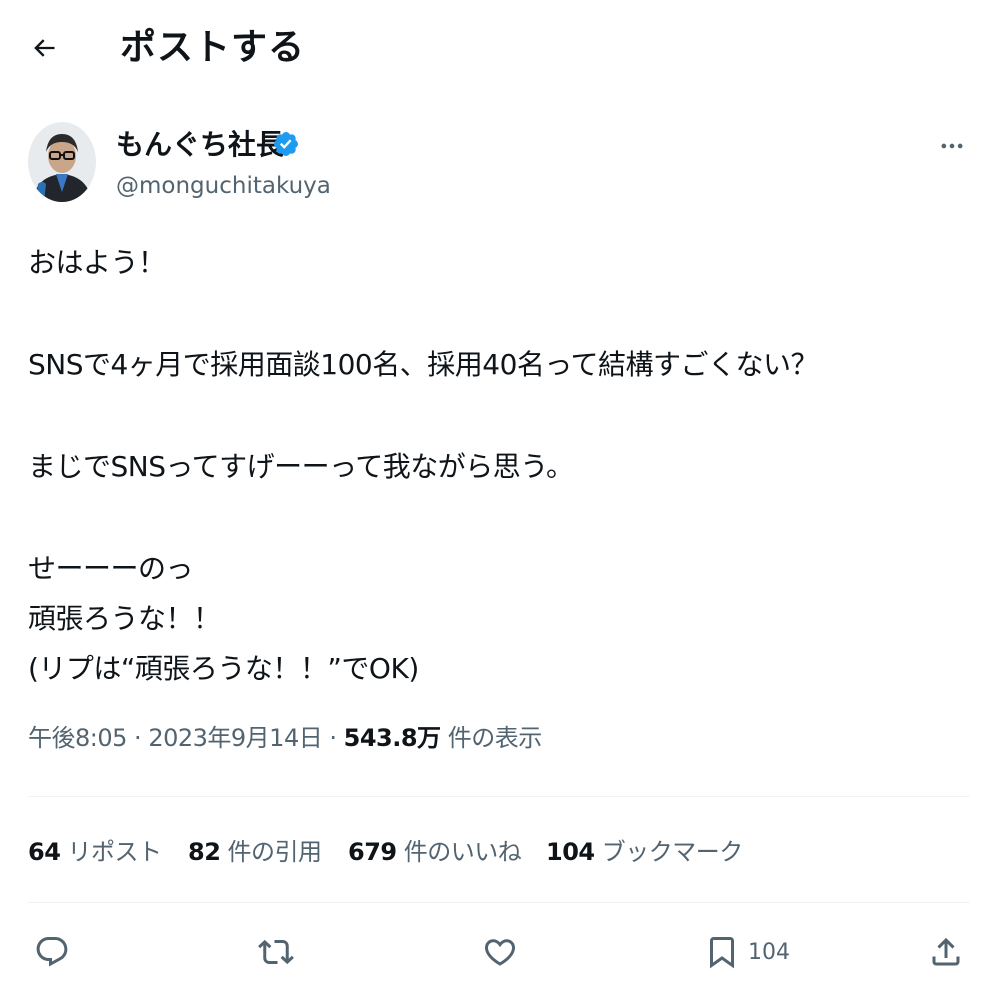  I want to click on bookmark-icon, so click(722, 953).